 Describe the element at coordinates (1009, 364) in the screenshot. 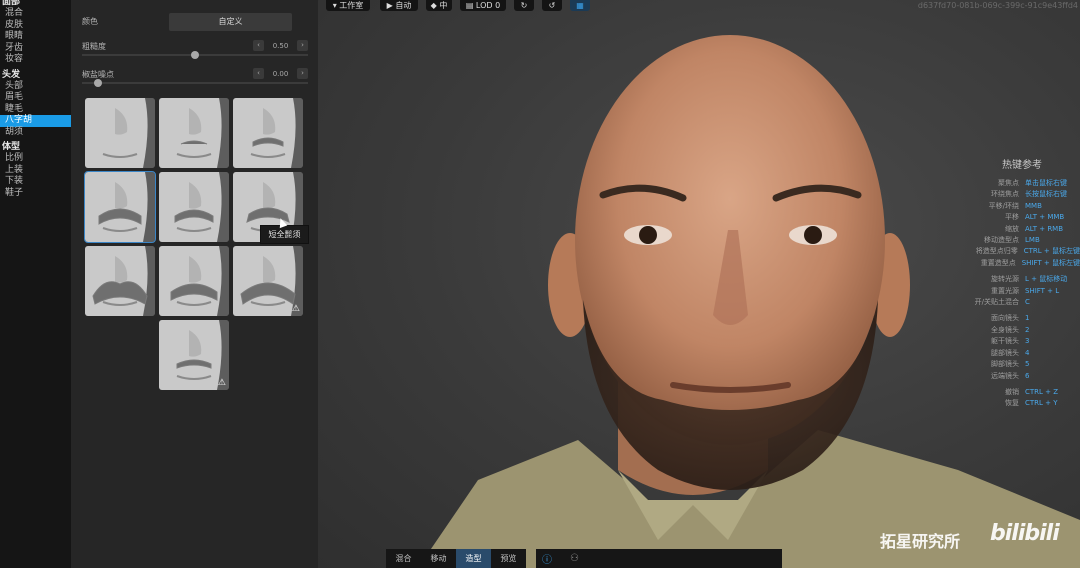

I see `hotkey-row: 脚部镜头 5` at that location.